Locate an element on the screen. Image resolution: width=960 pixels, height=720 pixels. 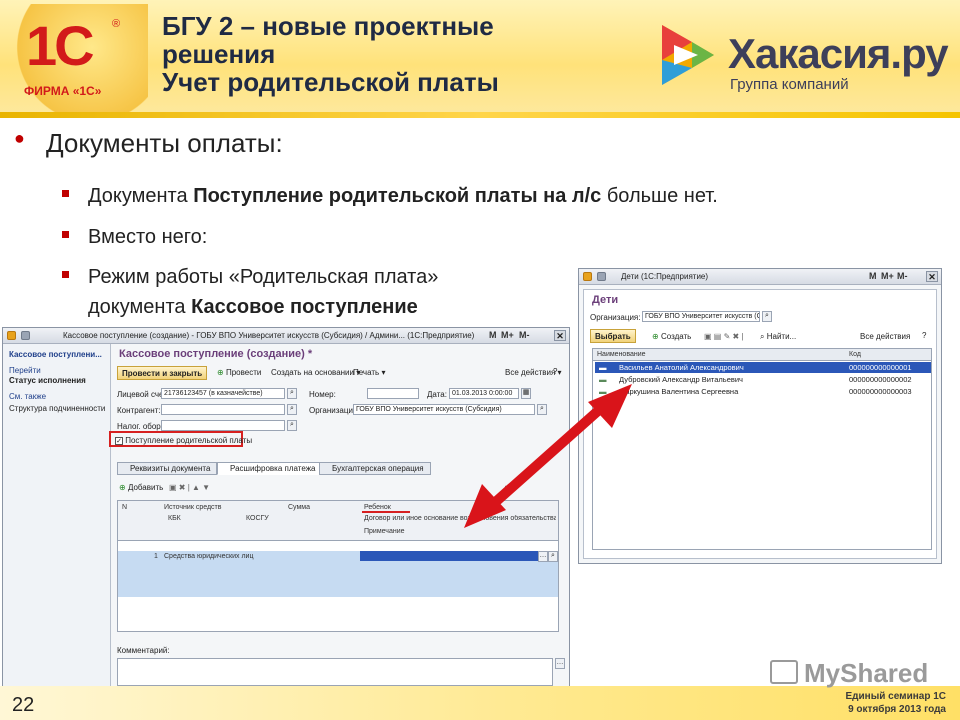
partner-logo-subtitle: Группа компаний is located at coordinates (789, 84).